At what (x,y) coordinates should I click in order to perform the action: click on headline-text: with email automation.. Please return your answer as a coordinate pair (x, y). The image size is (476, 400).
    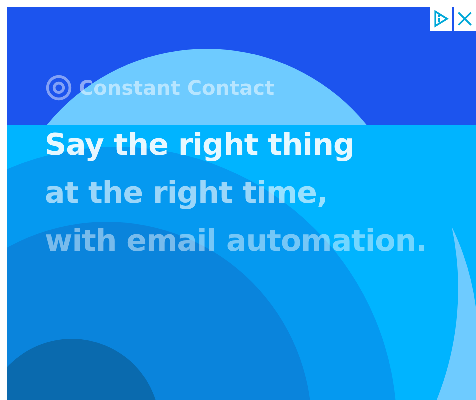
    Looking at the image, I should click on (236, 242).